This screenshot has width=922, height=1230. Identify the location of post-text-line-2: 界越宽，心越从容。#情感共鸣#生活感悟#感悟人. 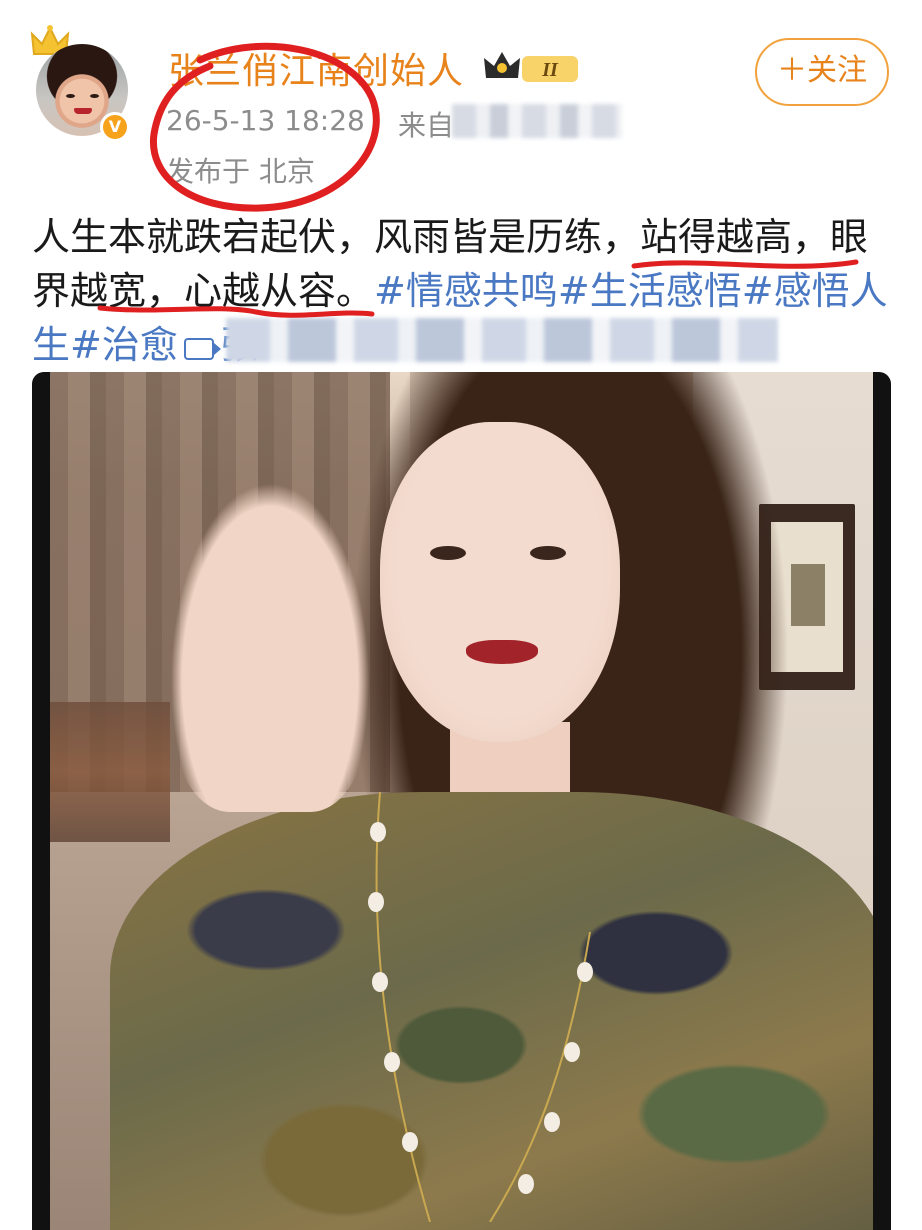
(463, 291).